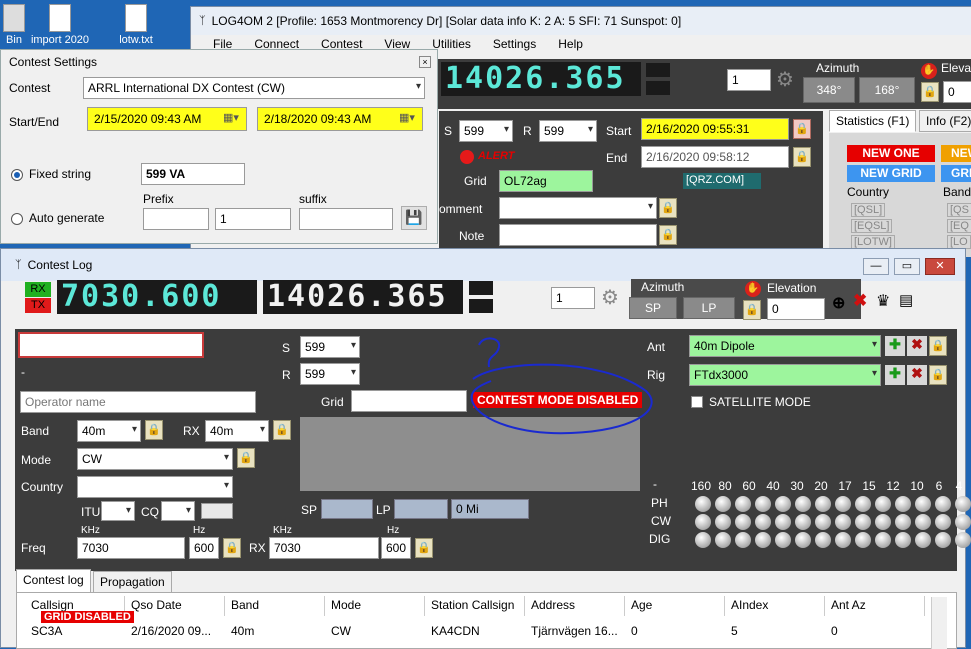 The width and height of the screenshot is (971, 649). What do you see at coordinates (176, 219) in the screenshot?
I see `prefix-input` at bounding box center [176, 219].